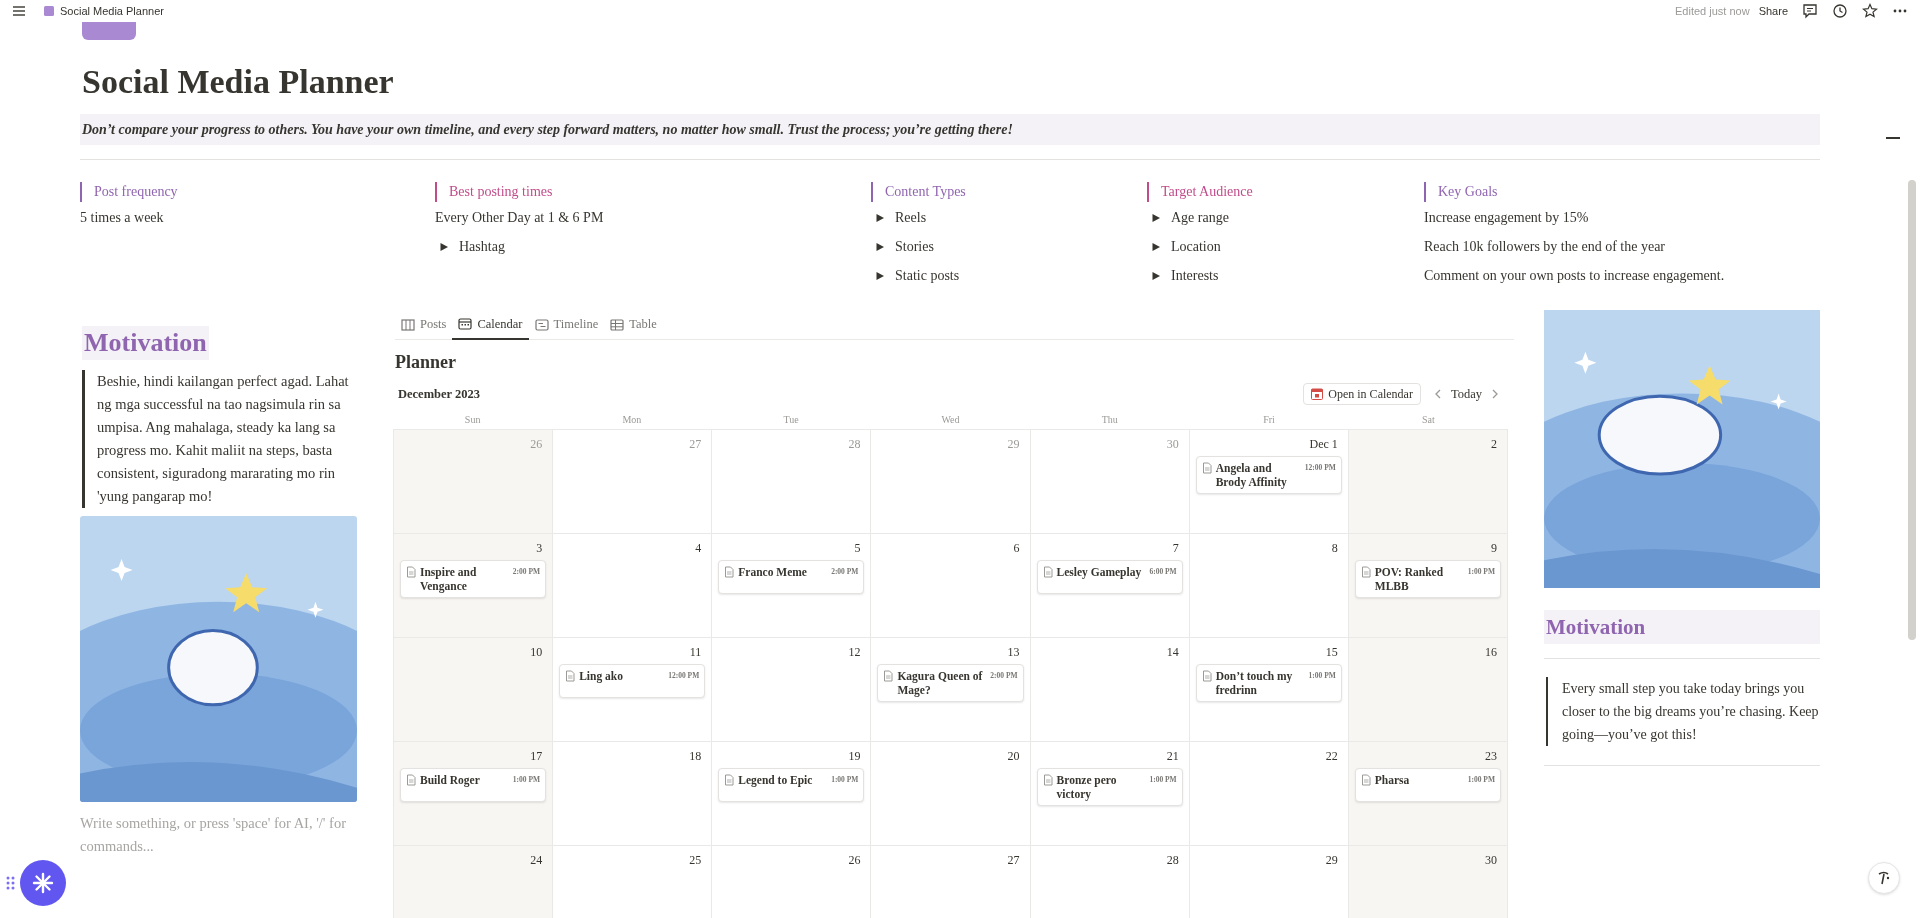 This screenshot has height=918, width=1920. I want to click on drag-handle-icon, so click(11, 883).